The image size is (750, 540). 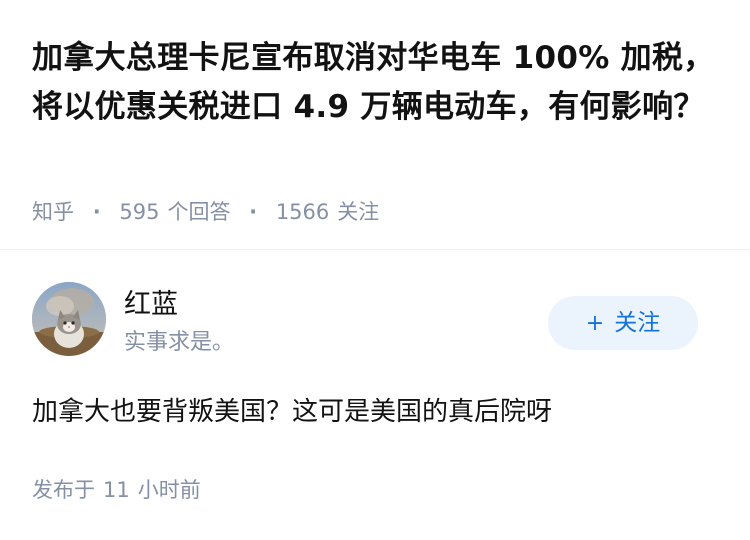 I want to click on plus-icon: +, so click(x=595, y=323).